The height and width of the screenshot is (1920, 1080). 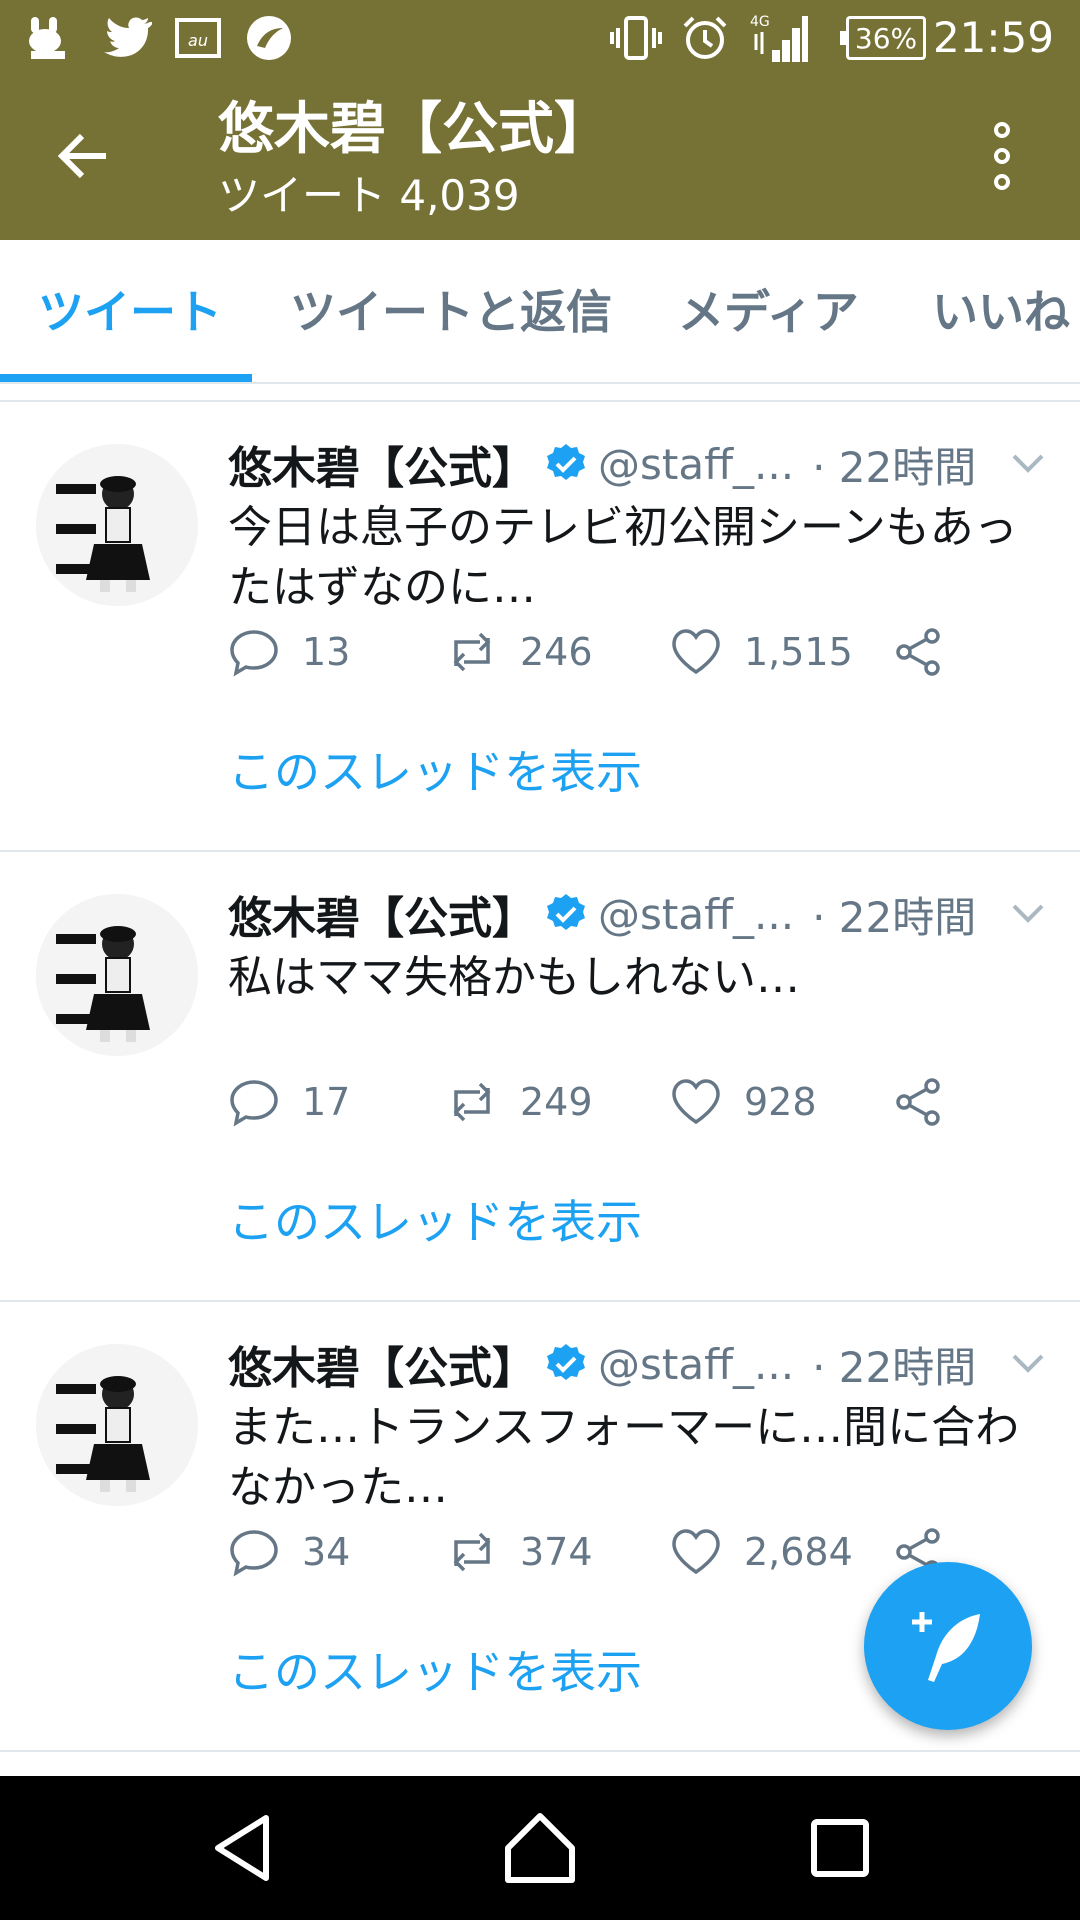 I want to click on nav-back-icon, so click(x=244, y=1848).